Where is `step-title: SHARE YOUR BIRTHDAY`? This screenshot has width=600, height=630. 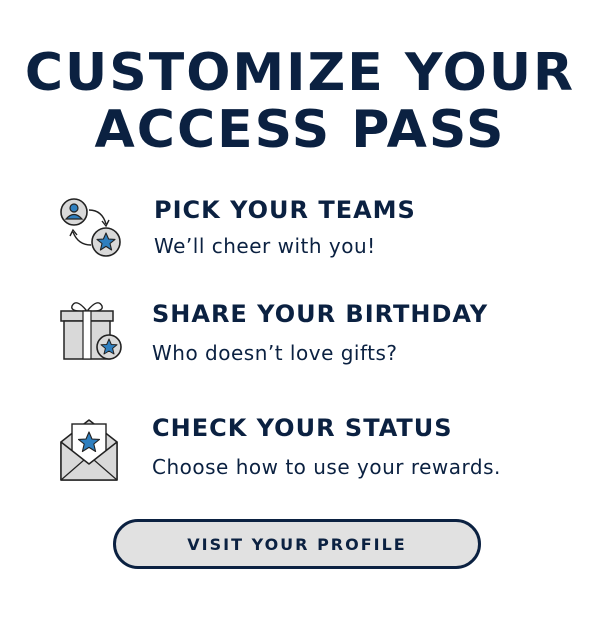
step-title: SHARE YOUR BIRTHDAY is located at coordinates (320, 314).